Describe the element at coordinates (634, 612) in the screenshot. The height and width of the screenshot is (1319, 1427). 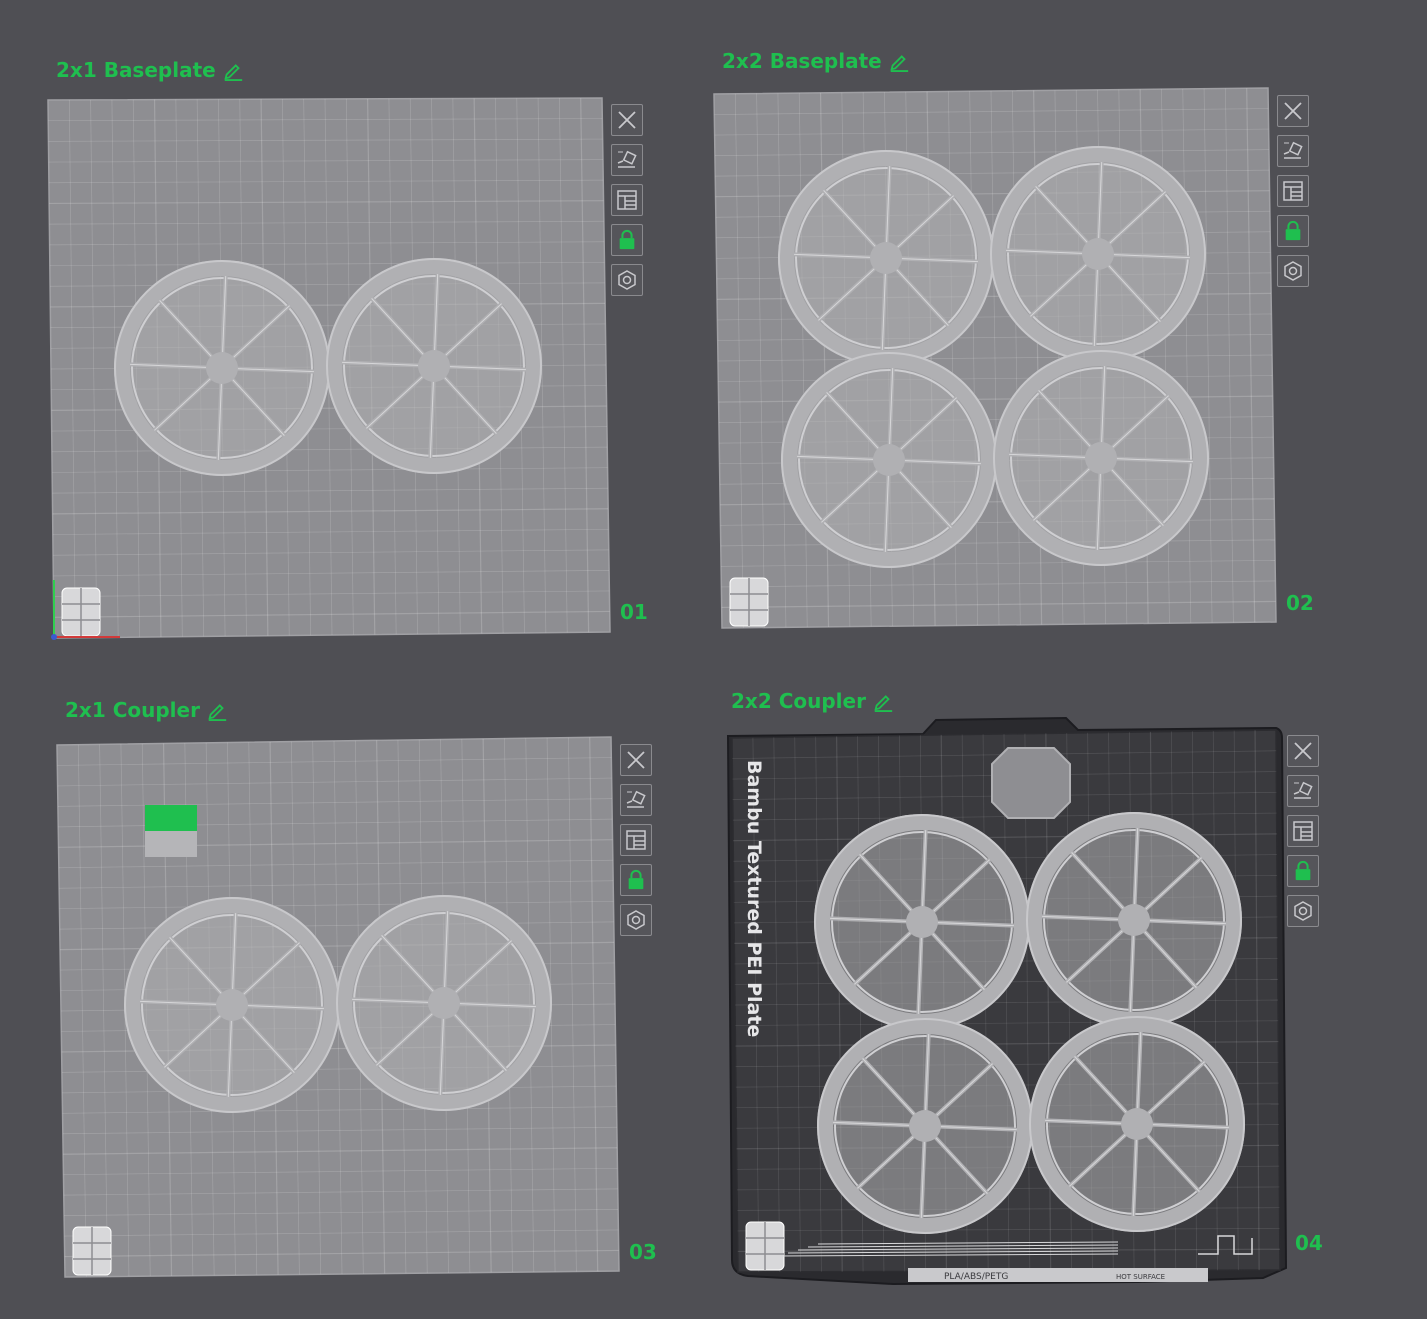
I see `plate-1-number: 01` at that location.